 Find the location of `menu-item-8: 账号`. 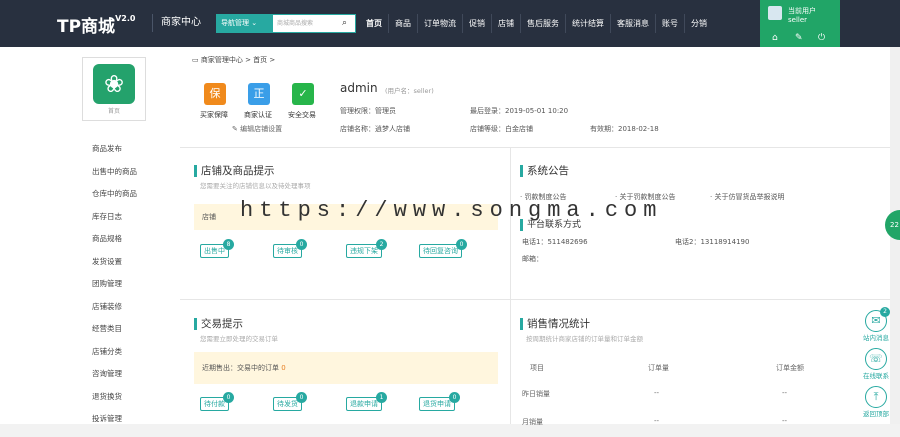

menu-item-8: 账号 is located at coordinates (669, 23).